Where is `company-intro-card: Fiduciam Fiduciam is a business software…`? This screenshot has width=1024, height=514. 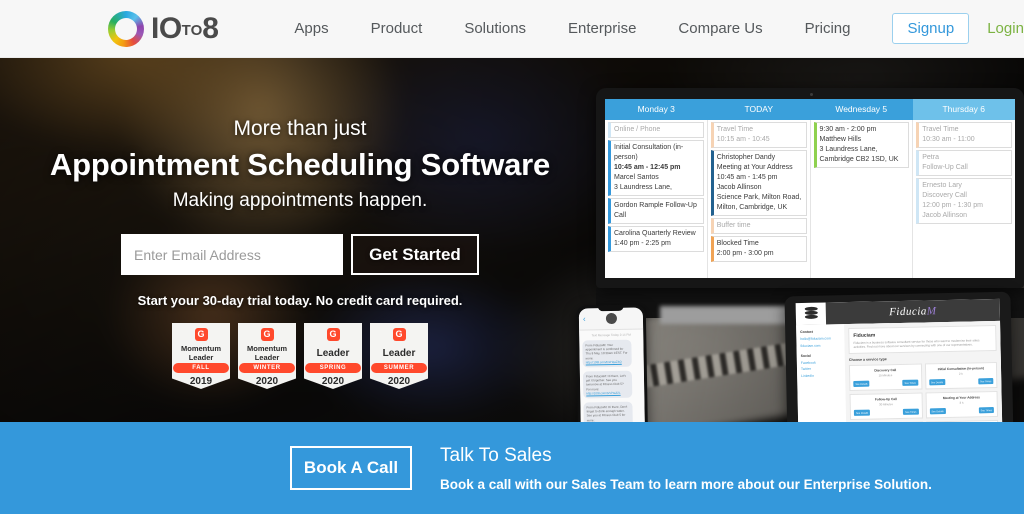
company-intro-card: Fiduciam Fiduciam is a business software… is located at coordinates (922, 339).